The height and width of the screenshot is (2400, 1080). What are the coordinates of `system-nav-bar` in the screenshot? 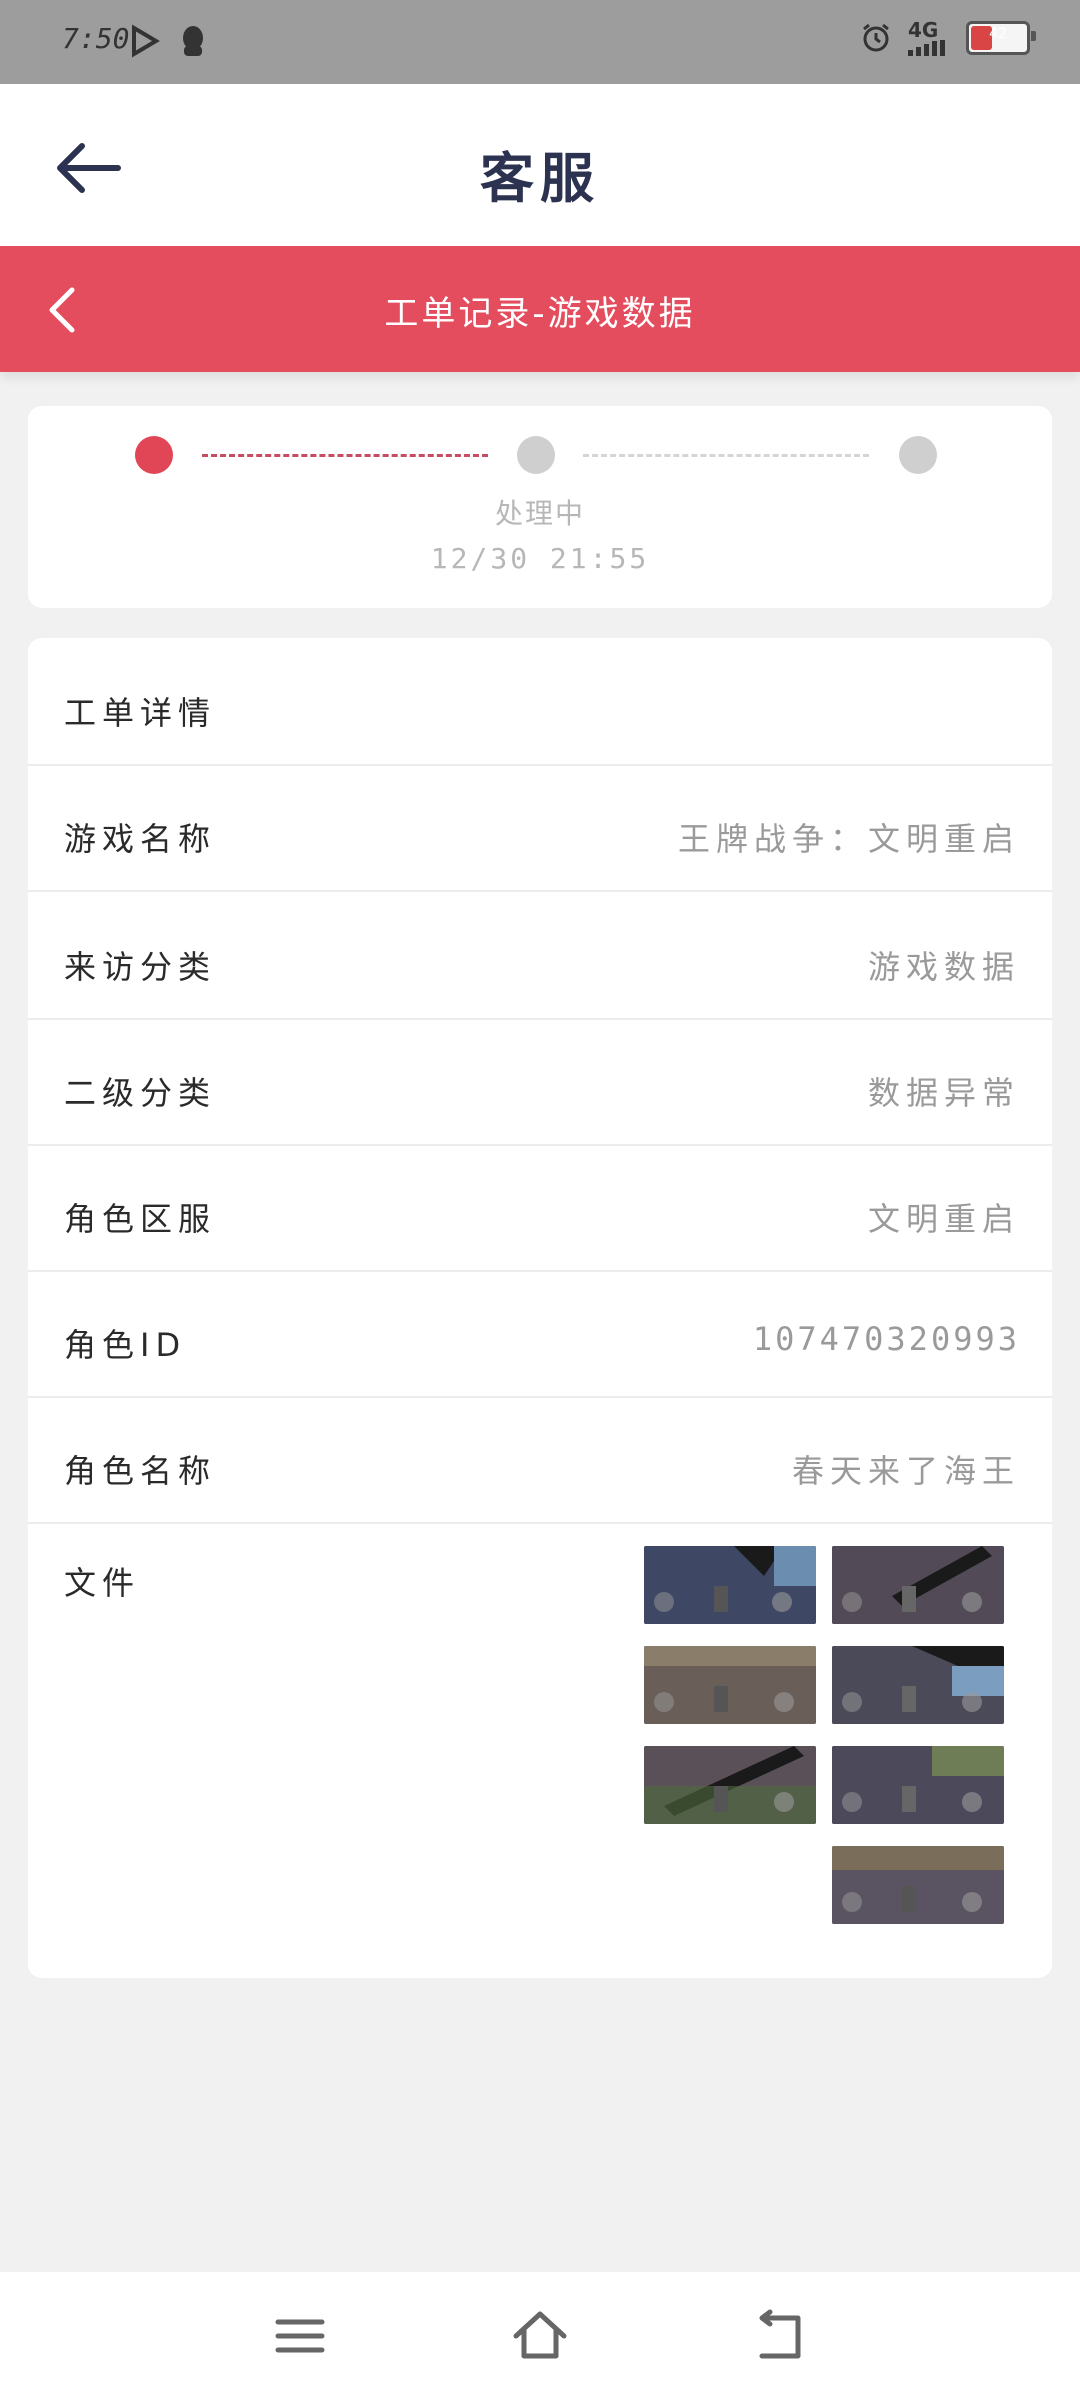 It's located at (540, 2336).